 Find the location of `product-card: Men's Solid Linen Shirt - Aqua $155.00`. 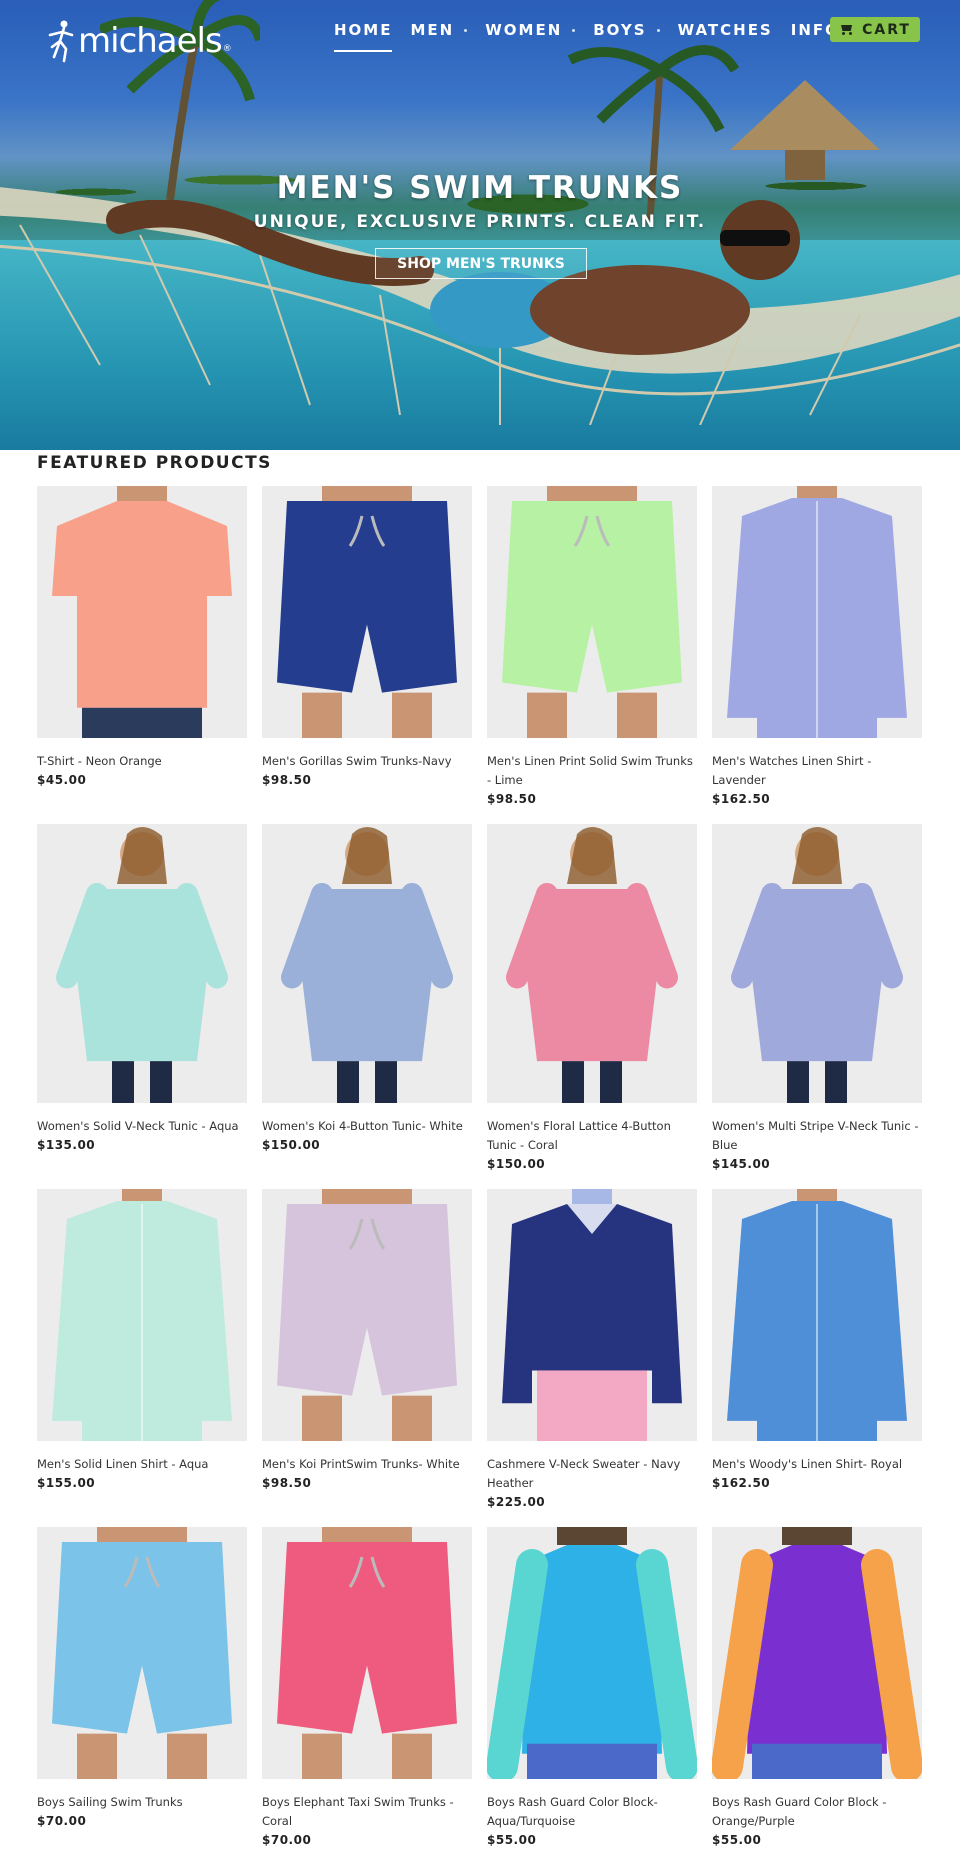

product-card: Men's Solid Linen Shirt - Aqua $155.00 is located at coordinates (142, 1341).